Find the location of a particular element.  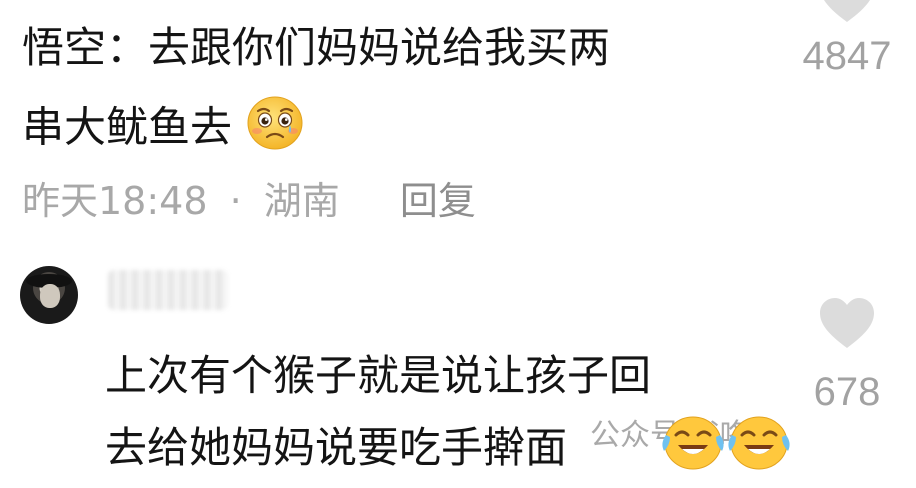

comment-1-like: 4847 is located at coordinates (847, 40).